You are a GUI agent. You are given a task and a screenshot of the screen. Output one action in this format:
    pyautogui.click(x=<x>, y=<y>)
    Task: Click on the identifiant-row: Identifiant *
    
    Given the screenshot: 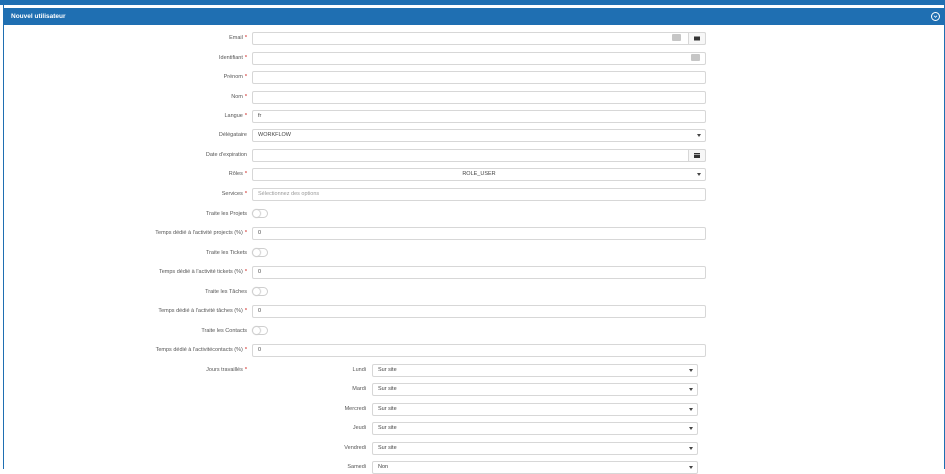 What is the action you would take?
    pyautogui.click(x=474, y=58)
    